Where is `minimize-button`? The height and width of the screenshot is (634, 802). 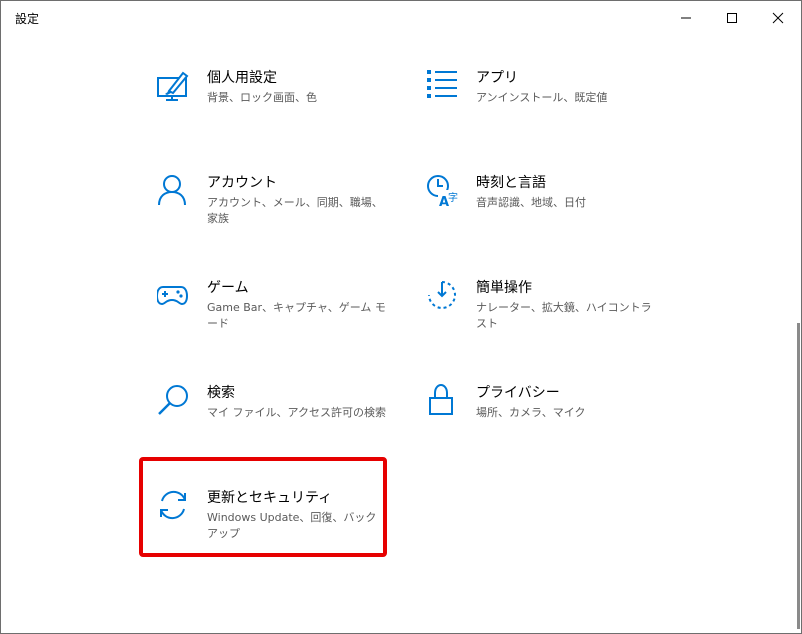
minimize-button is located at coordinates (686, 18).